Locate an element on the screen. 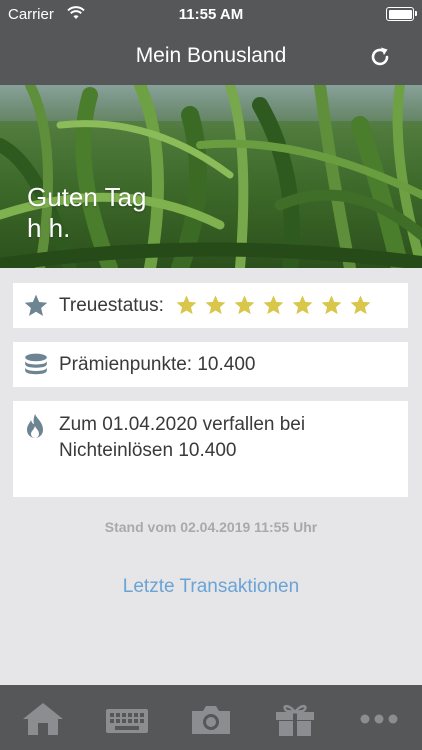 This screenshot has height=750, width=422. loyalty-status-card: Treuestatus: is located at coordinates (210, 305).